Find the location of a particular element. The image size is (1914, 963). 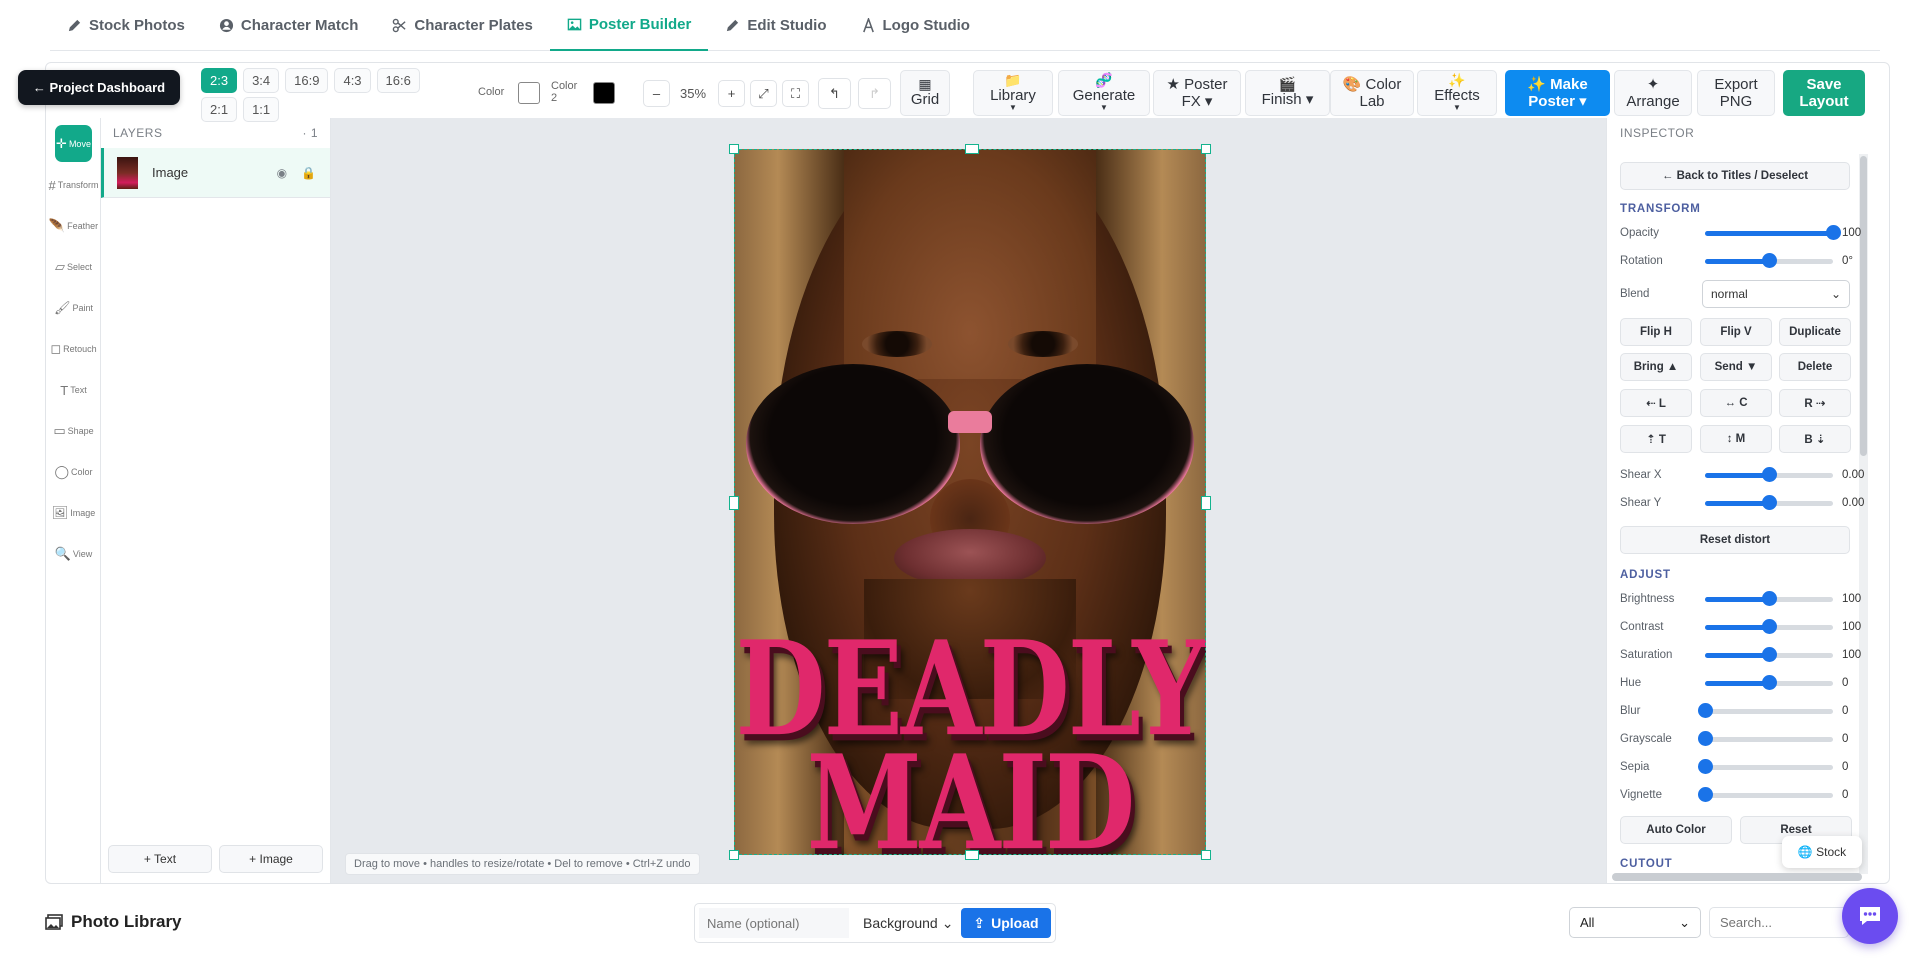

tool-feather: 🪶 Feather is located at coordinates (73, 226).